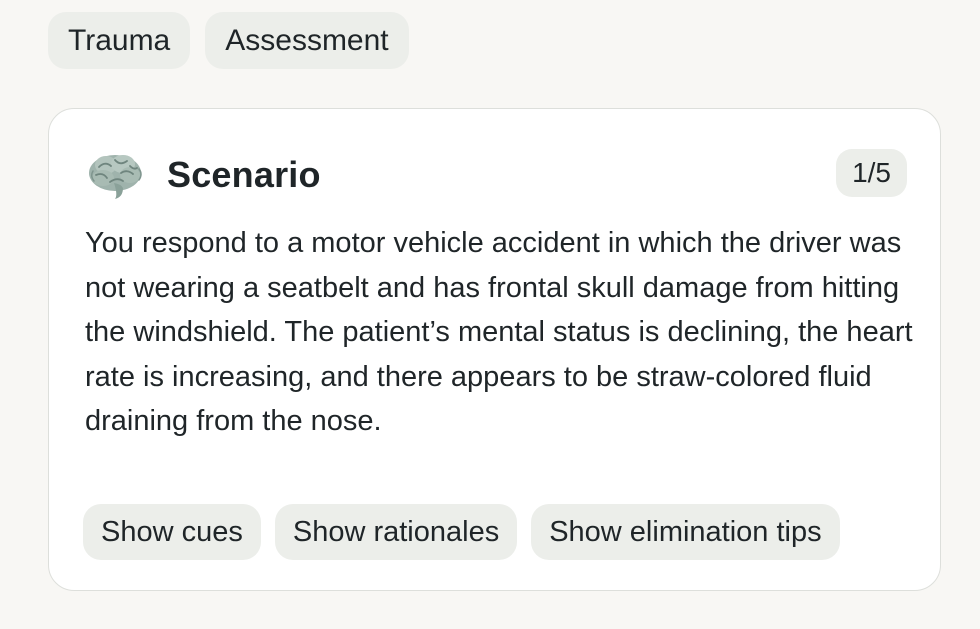  What do you see at coordinates (871, 173) in the screenshot?
I see `question-counter: 1/5` at bounding box center [871, 173].